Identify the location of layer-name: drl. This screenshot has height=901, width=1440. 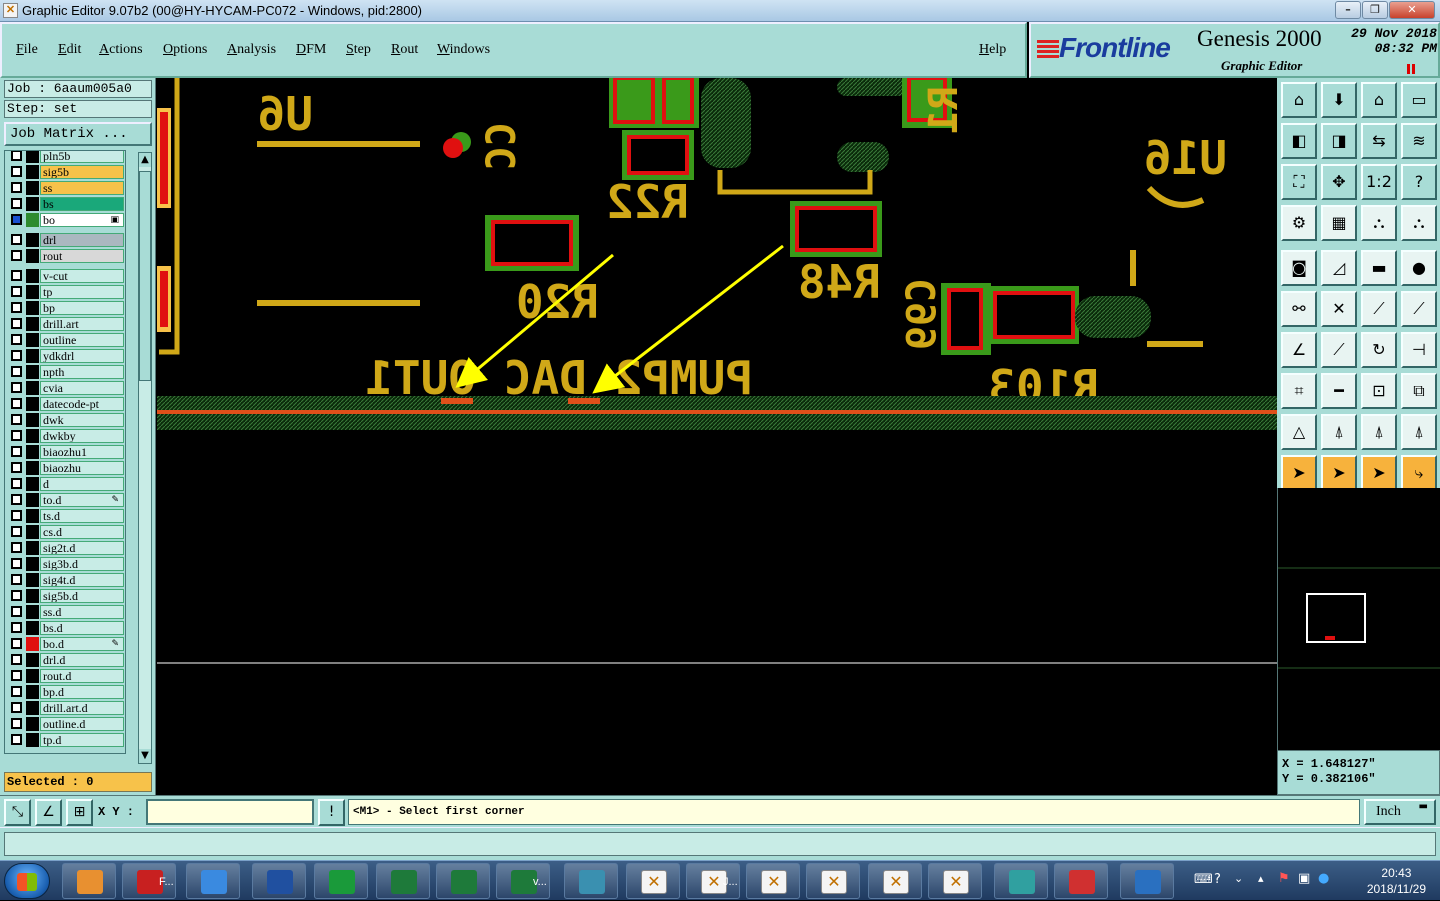
(82, 240).